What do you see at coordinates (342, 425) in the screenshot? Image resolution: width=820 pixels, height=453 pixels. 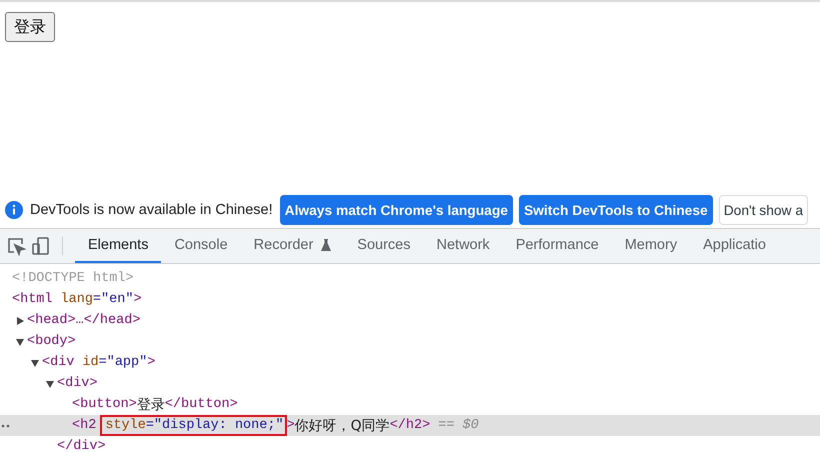 I see `element-text: 你好呀，Q同学` at bounding box center [342, 425].